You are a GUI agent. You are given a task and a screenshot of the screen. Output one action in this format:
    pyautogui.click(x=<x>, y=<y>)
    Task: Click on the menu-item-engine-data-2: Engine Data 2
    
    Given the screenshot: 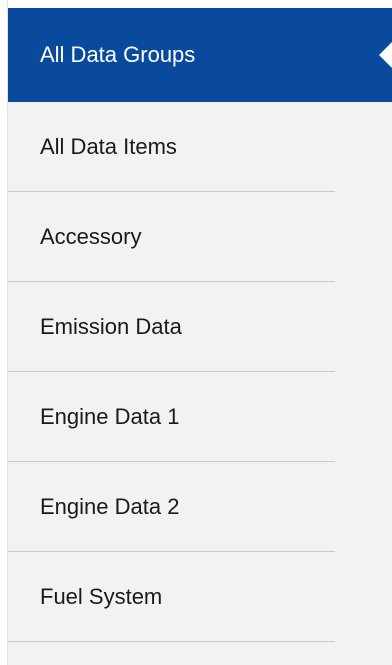 What is the action you would take?
    pyautogui.click(x=200, y=507)
    